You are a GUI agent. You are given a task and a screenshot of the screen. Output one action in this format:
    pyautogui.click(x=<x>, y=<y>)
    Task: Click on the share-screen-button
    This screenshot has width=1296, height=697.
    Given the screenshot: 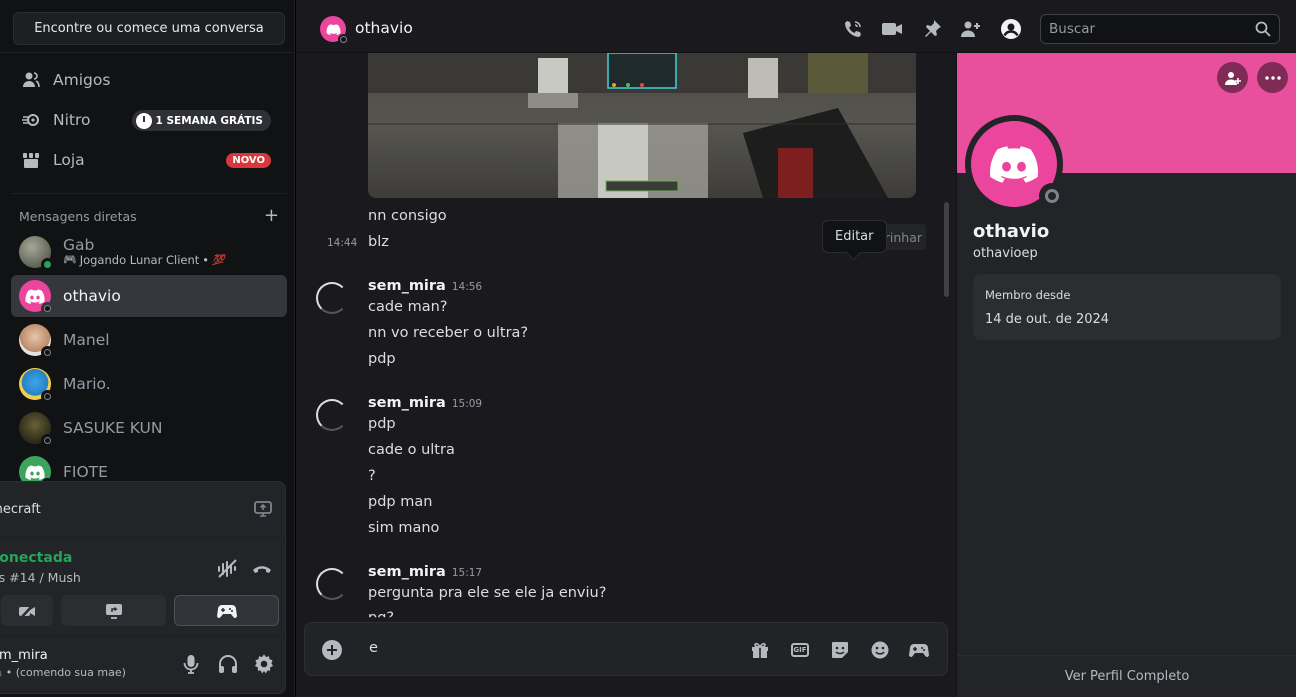 What is the action you would take?
    pyautogui.click(x=113, y=610)
    